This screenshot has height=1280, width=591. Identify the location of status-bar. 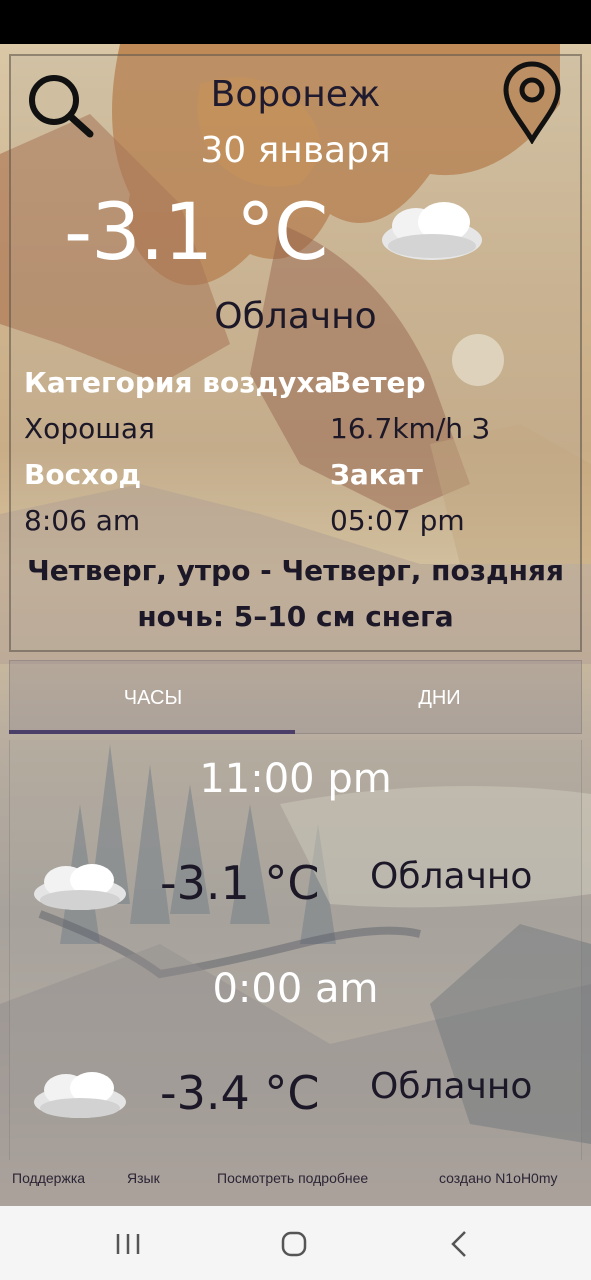
(295, 22).